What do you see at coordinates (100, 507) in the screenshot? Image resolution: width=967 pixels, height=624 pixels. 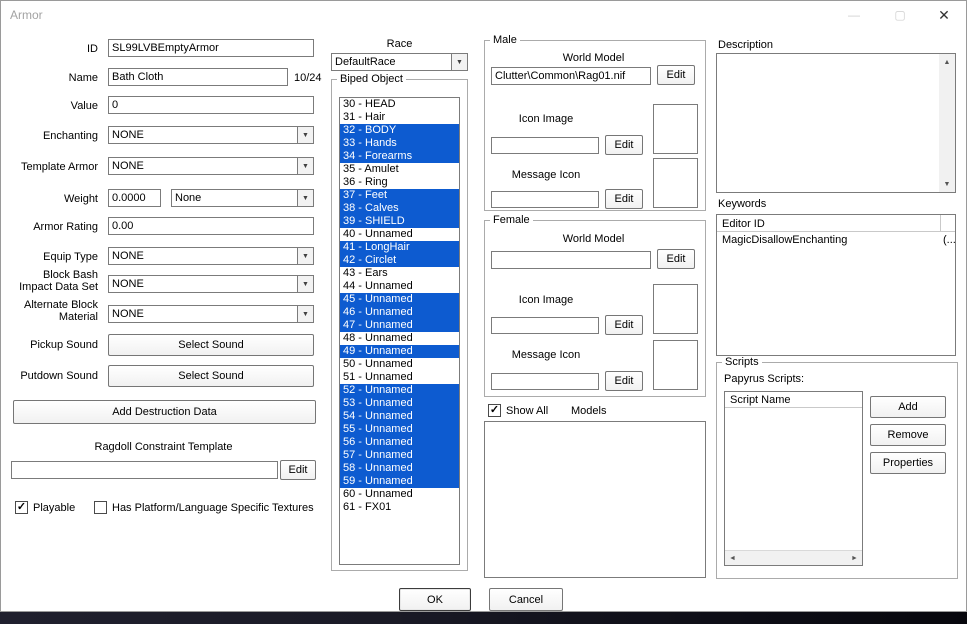 I see `platform-textures-checkbox` at bounding box center [100, 507].